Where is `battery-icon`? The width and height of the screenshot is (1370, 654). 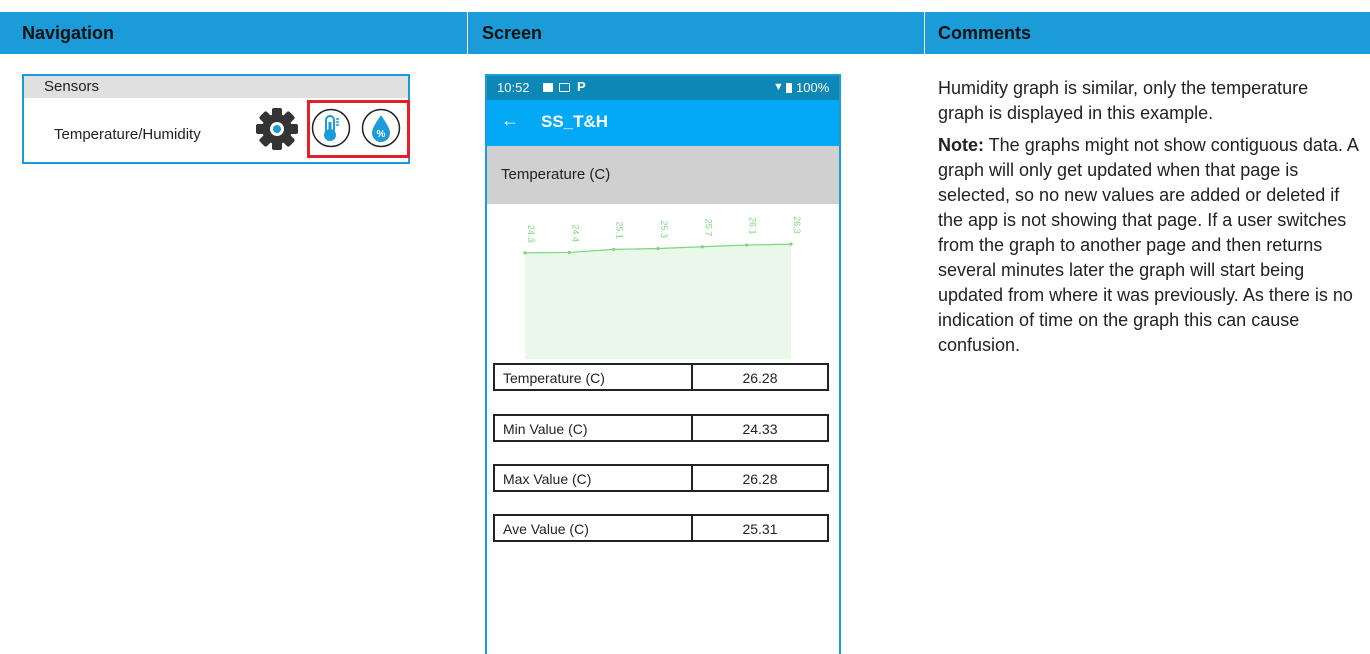 battery-icon is located at coordinates (789, 88).